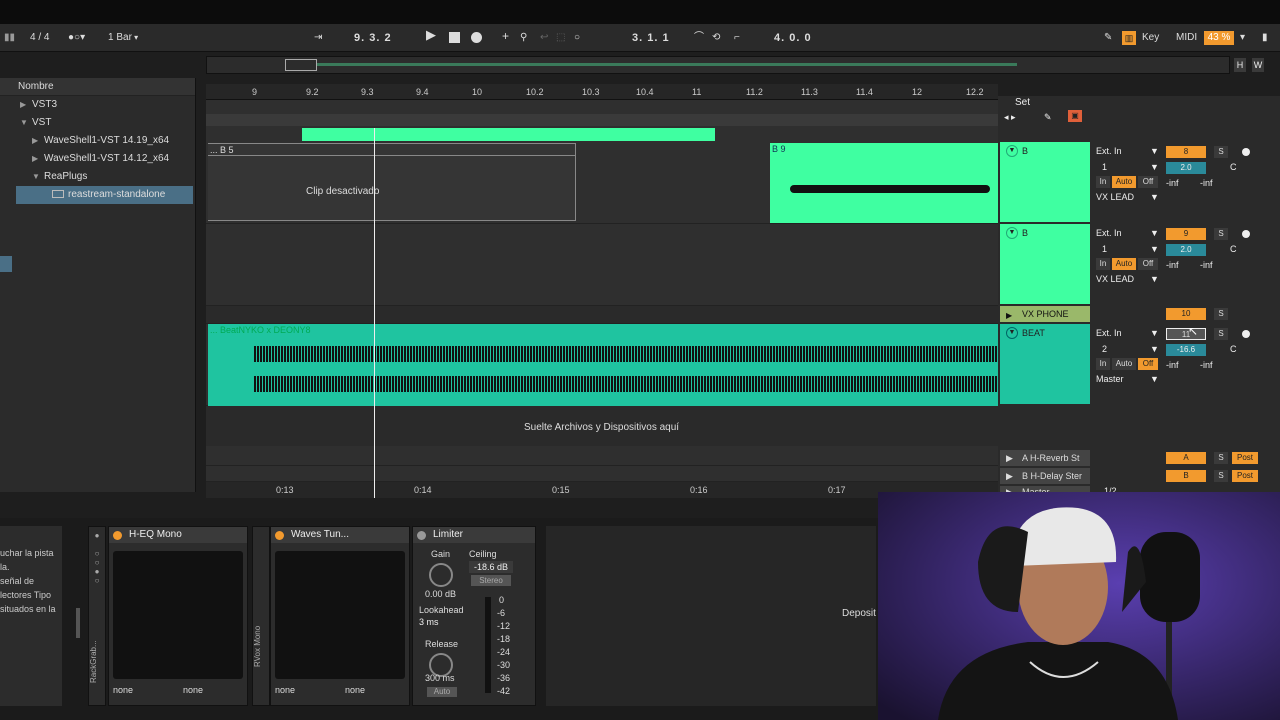 This screenshot has height=720, width=1280. What do you see at coordinates (602, 315) in the screenshot?
I see `track-lane-vx-phone` at bounding box center [602, 315].